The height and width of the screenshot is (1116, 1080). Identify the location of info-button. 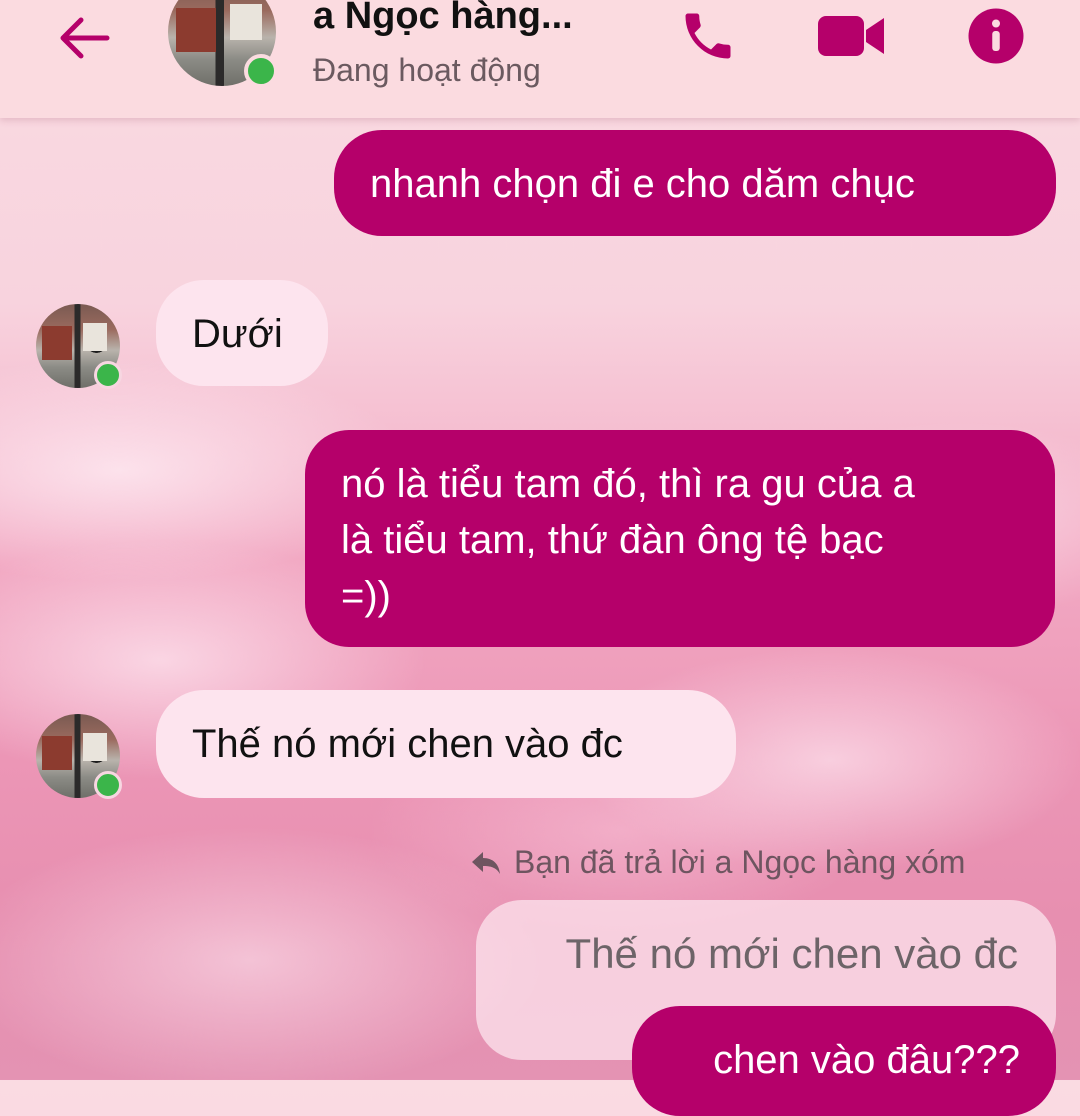
(996, 36).